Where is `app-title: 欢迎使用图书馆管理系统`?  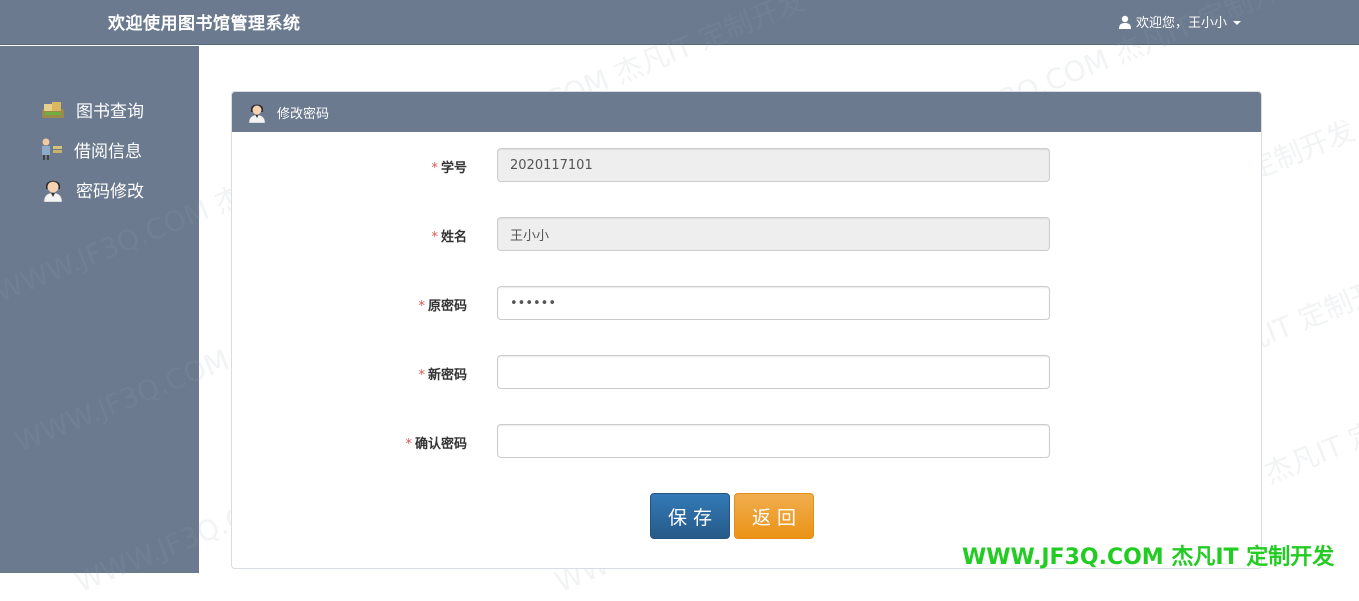
app-title: 欢迎使用图书馆管理系统 is located at coordinates (204, 24).